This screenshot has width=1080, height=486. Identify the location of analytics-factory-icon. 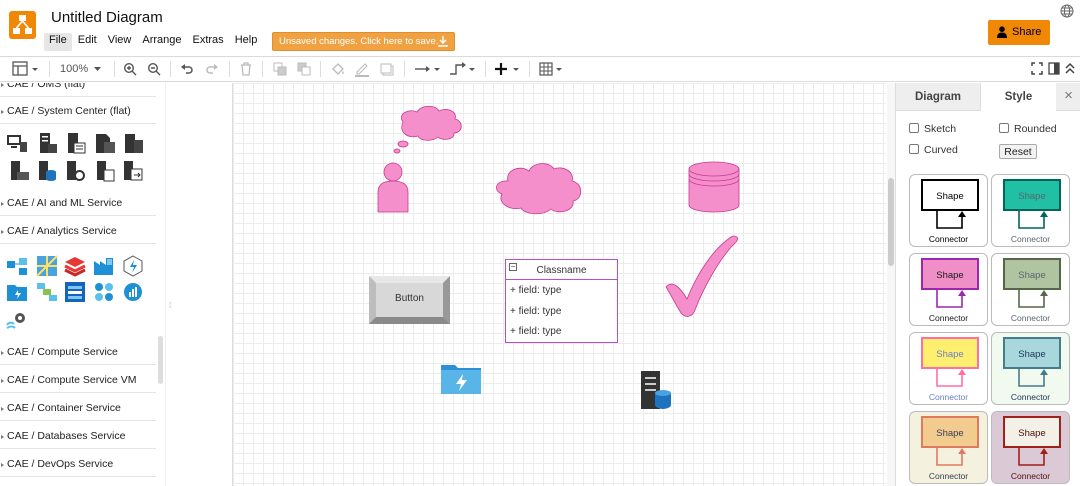
(104, 266).